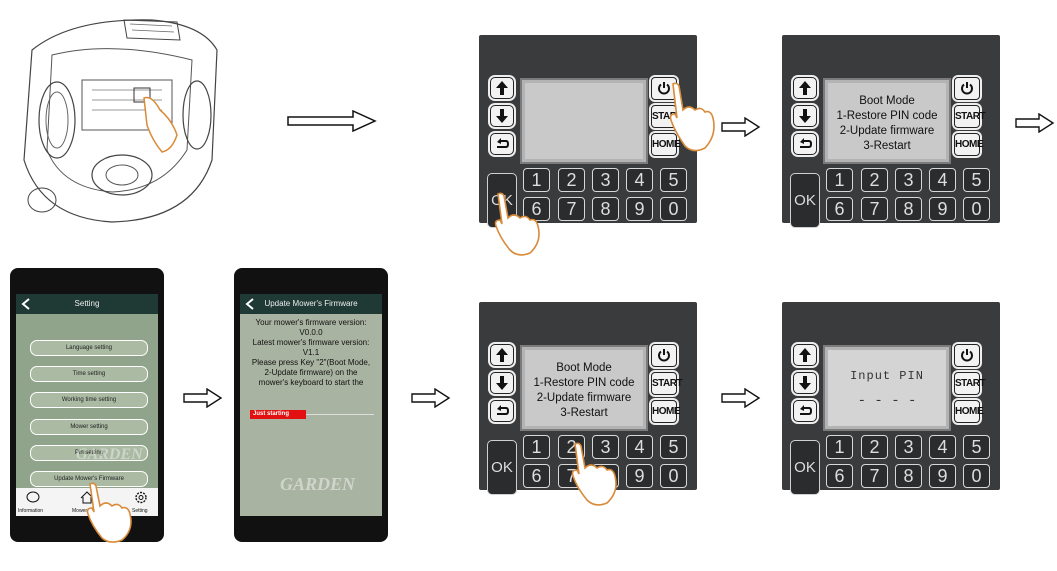 The width and height of the screenshot is (1057, 571). What do you see at coordinates (311, 304) in the screenshot?
I see `page-title: Update Mower's Firmware` at bounding box center [311, 304].